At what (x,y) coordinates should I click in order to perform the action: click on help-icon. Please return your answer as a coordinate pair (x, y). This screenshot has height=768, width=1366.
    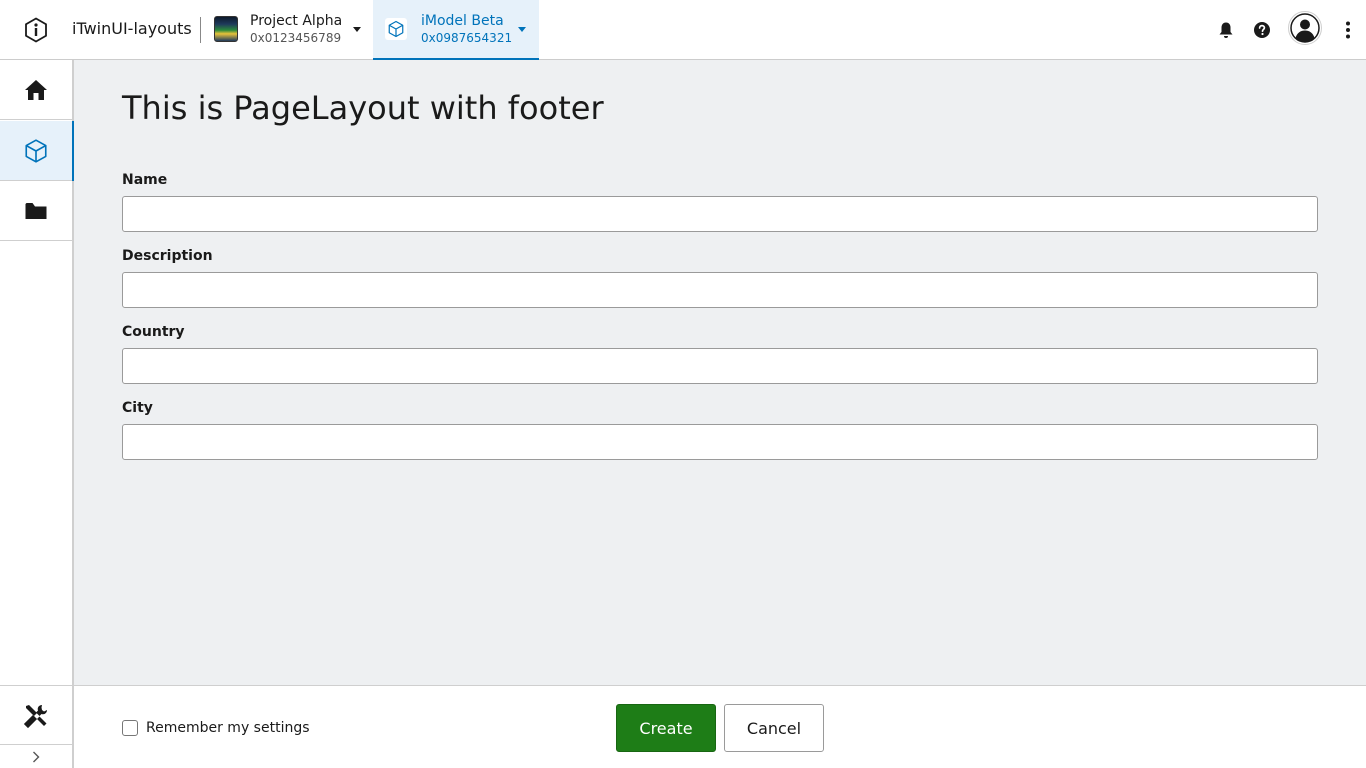
    Looking at the image, I should click on (1262, 30).